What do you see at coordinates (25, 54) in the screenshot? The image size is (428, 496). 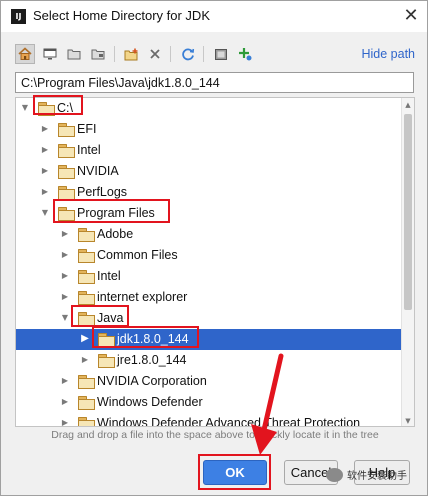 I see `home-icon` at bounding box center [25, 54].